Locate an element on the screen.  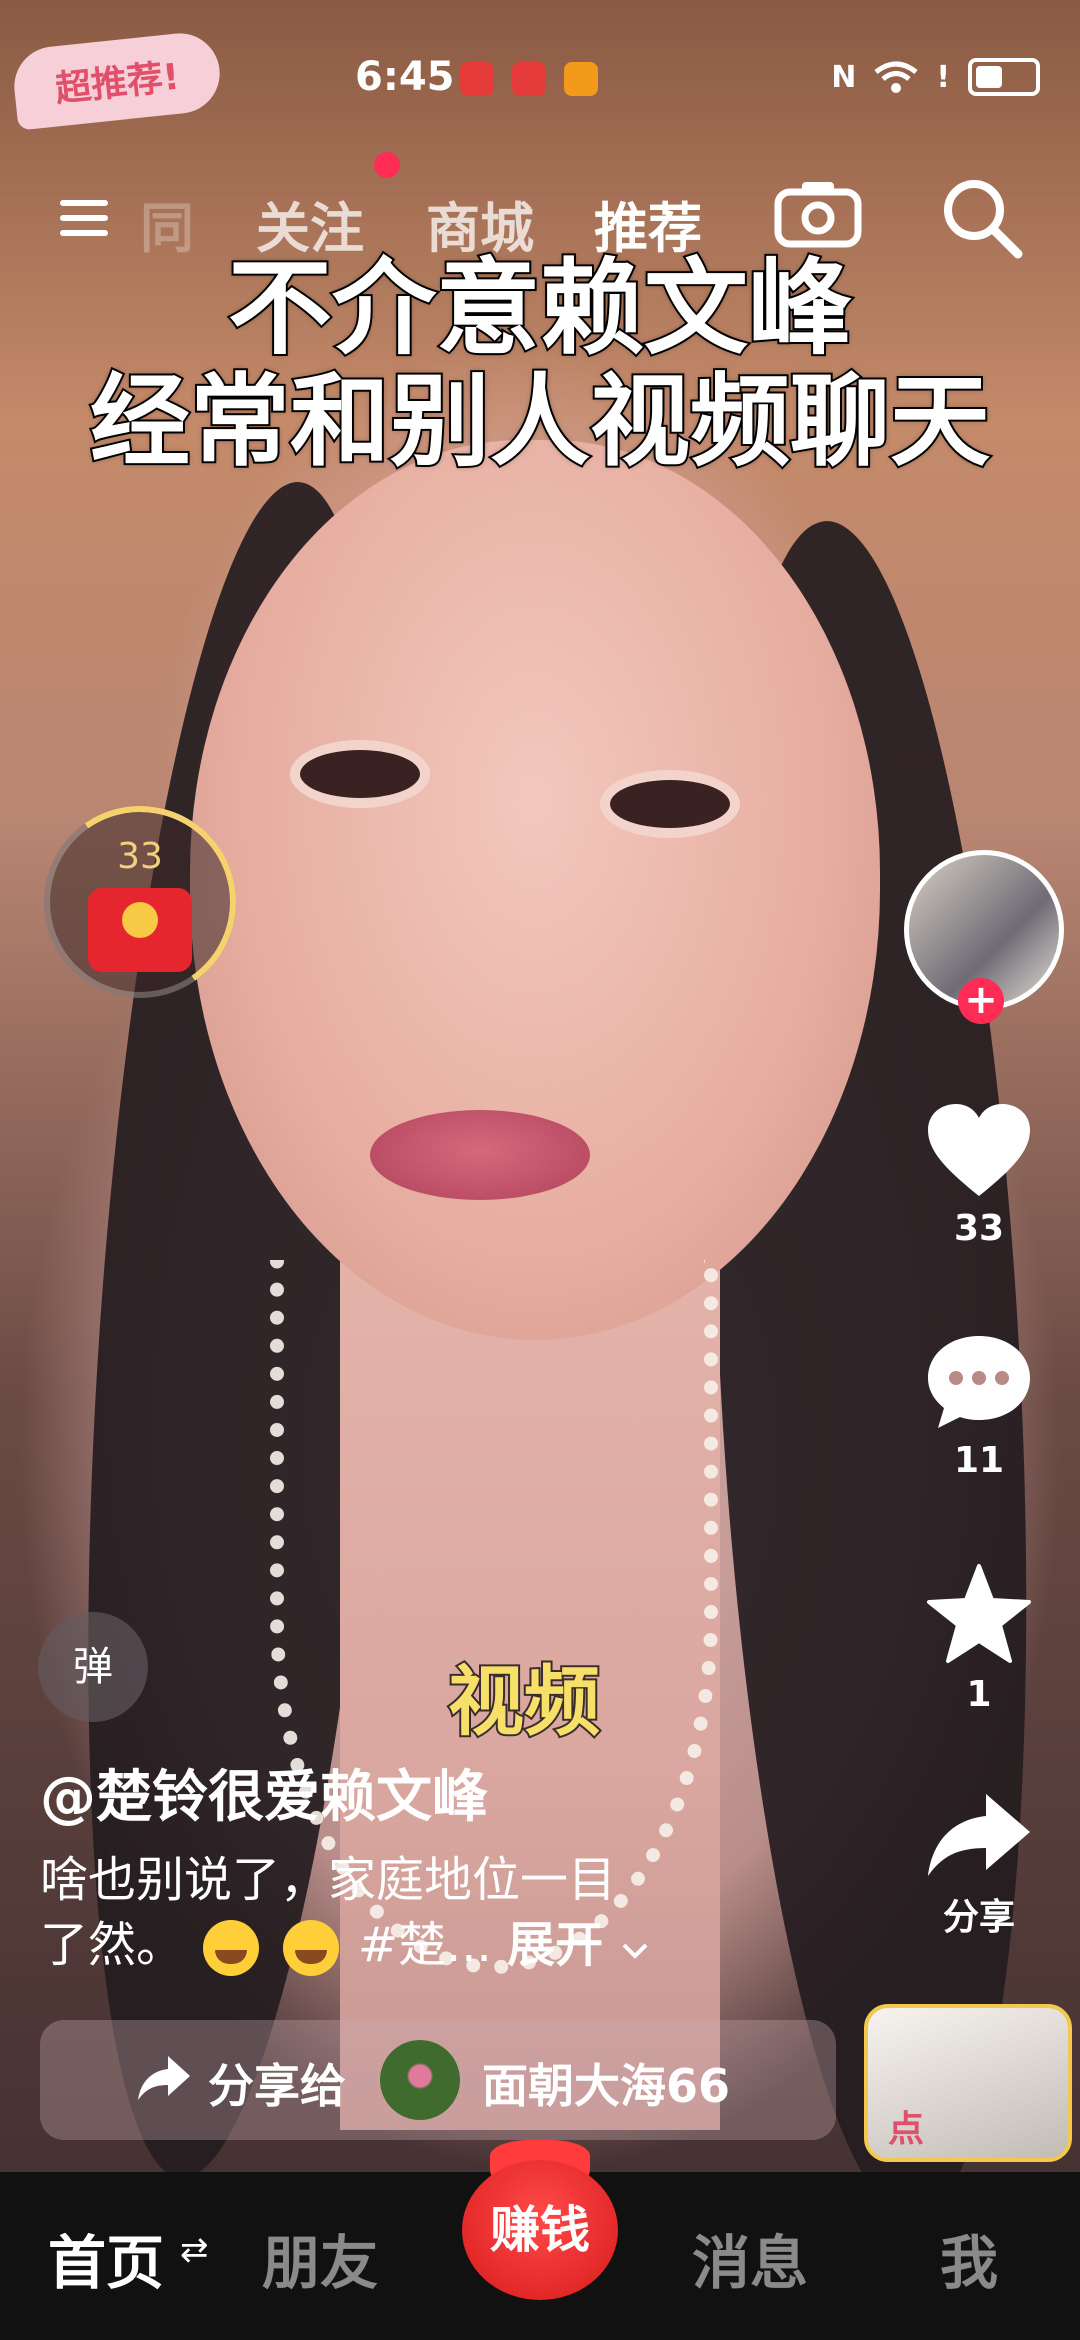
red-packet-timer: 33 is located at coordinates (140, 902).